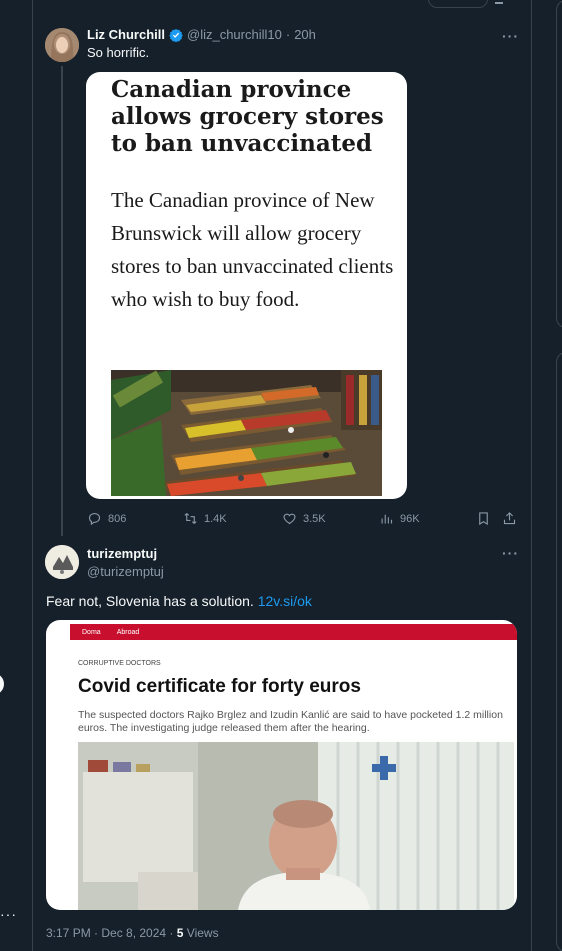  Describe the element at coordinates (176, 35) in the screenshot. I see `verified-badge-icon` at that location.